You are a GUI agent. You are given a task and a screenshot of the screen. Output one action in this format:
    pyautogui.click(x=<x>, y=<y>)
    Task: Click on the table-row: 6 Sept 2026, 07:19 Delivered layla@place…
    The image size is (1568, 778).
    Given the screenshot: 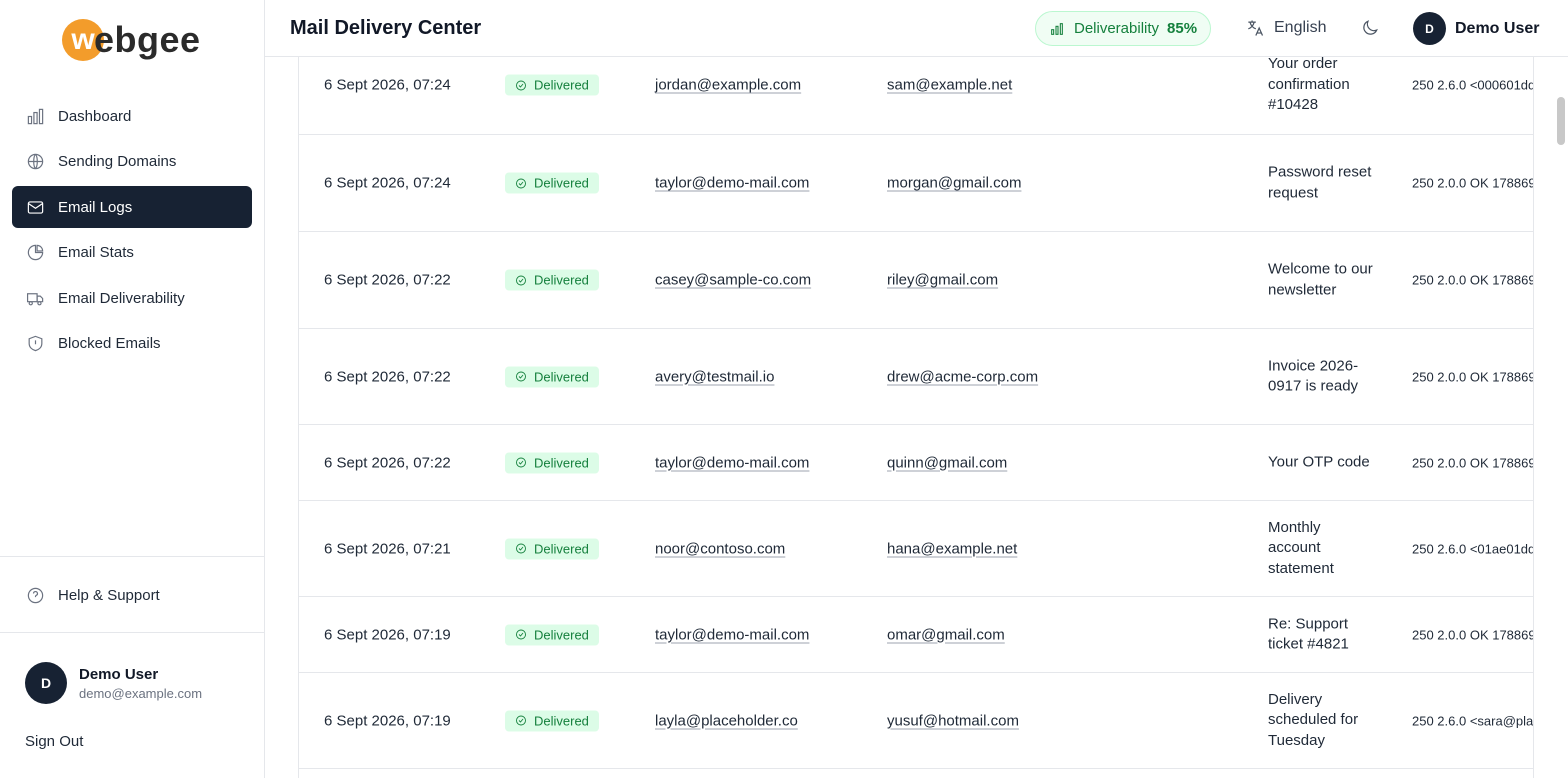 What is the action you would take?
    pyautogui.click(x=916, y=721)
    